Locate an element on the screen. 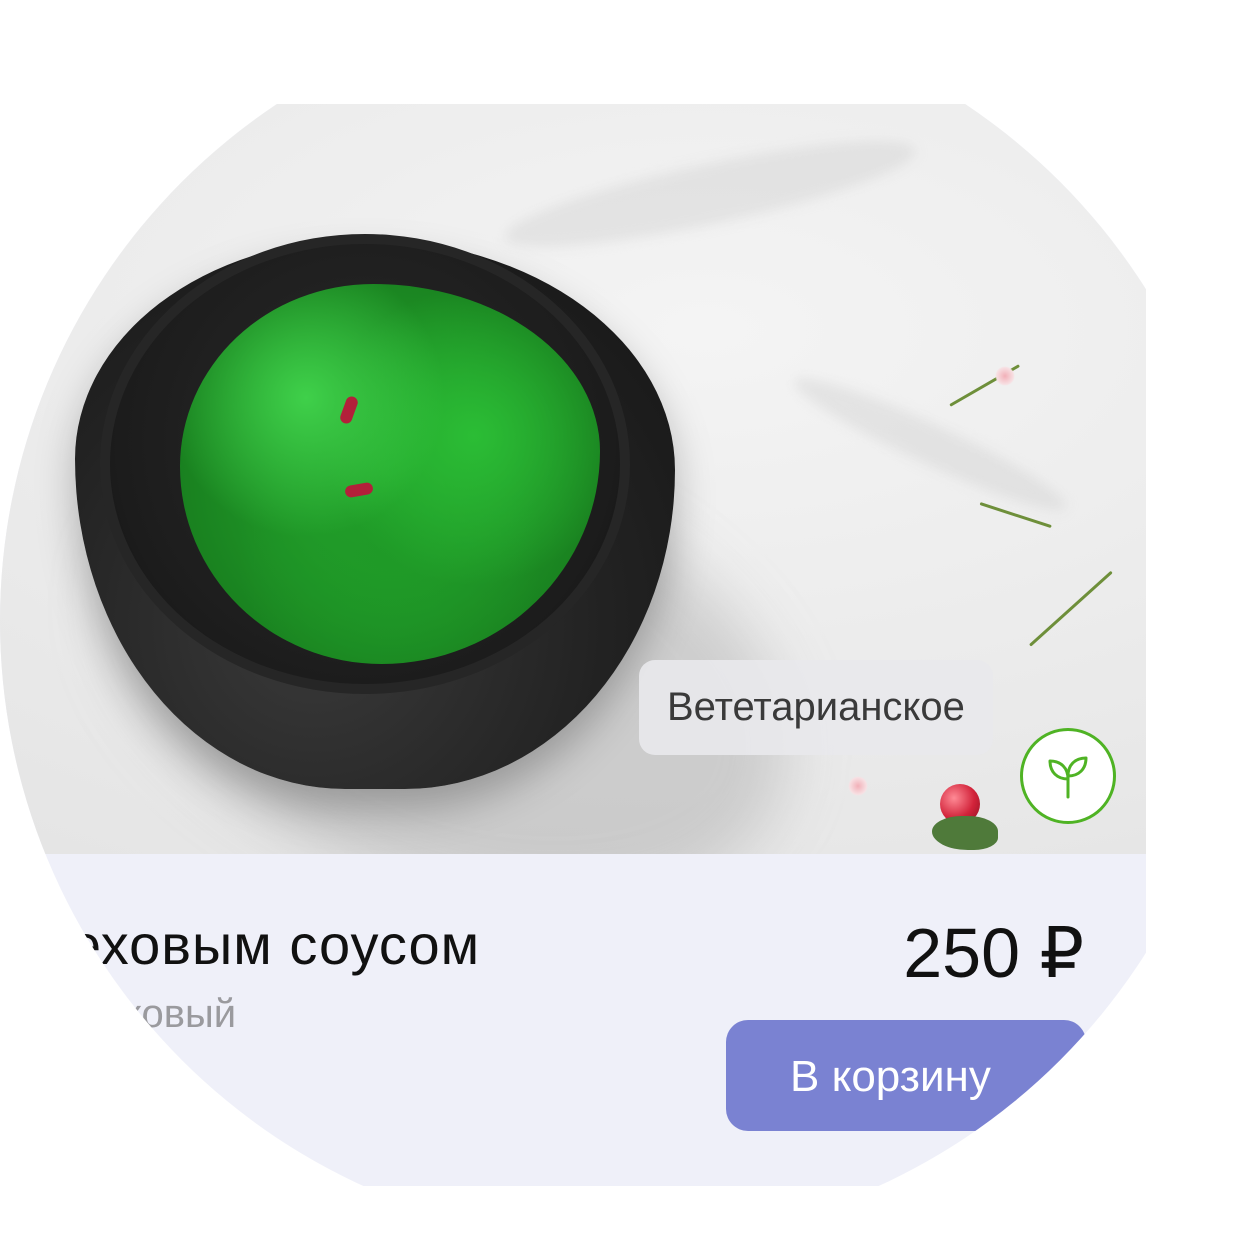  vegetarian-tag: Вететарианское is located at coordinates (816, 707).